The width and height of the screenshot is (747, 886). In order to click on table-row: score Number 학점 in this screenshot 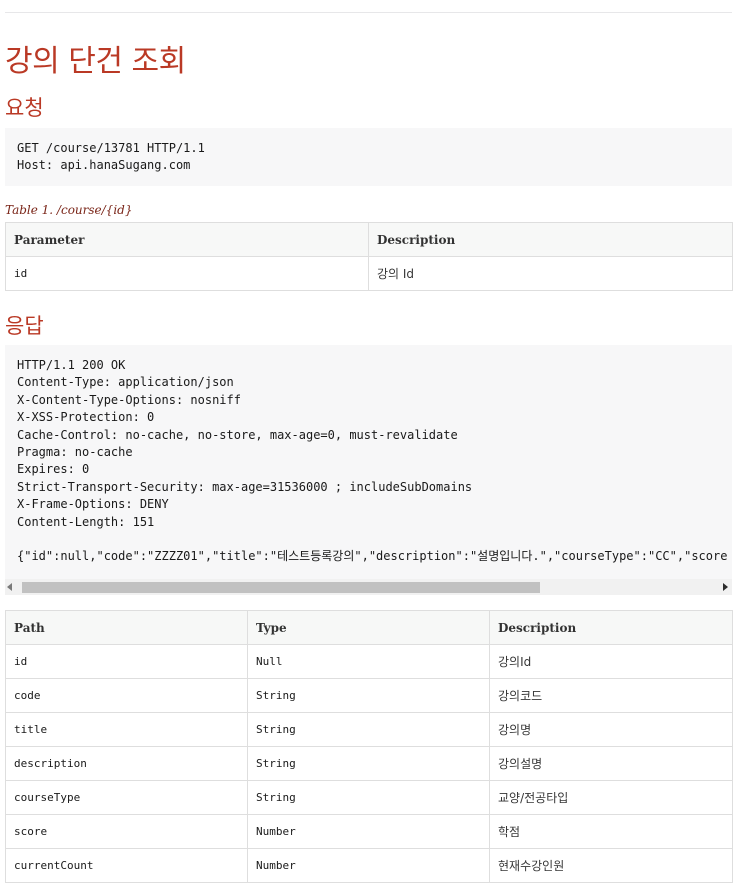, I will do `click(369, 831)`.